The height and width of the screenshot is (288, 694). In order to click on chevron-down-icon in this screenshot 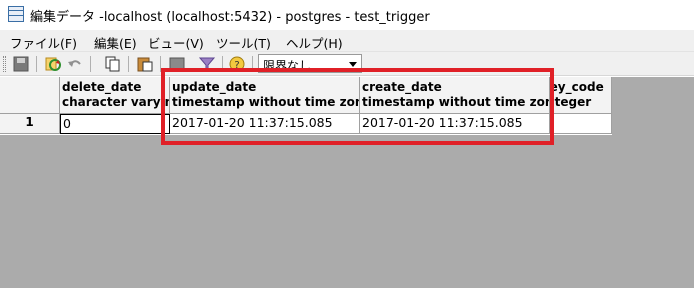, I will do `click(353, 64)`.